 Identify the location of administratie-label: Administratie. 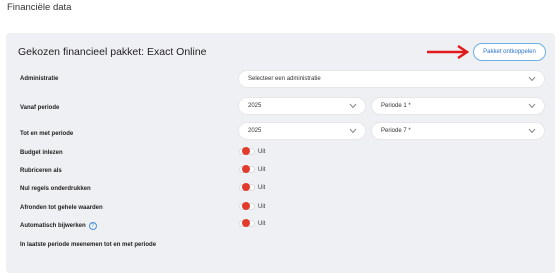
(39, 79).